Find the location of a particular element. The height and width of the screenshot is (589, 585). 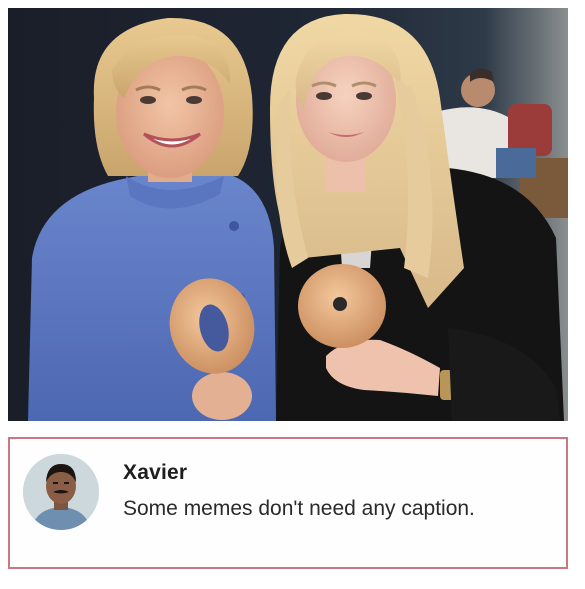

commenter-name: Xavier is located at coordinates (155, 473).